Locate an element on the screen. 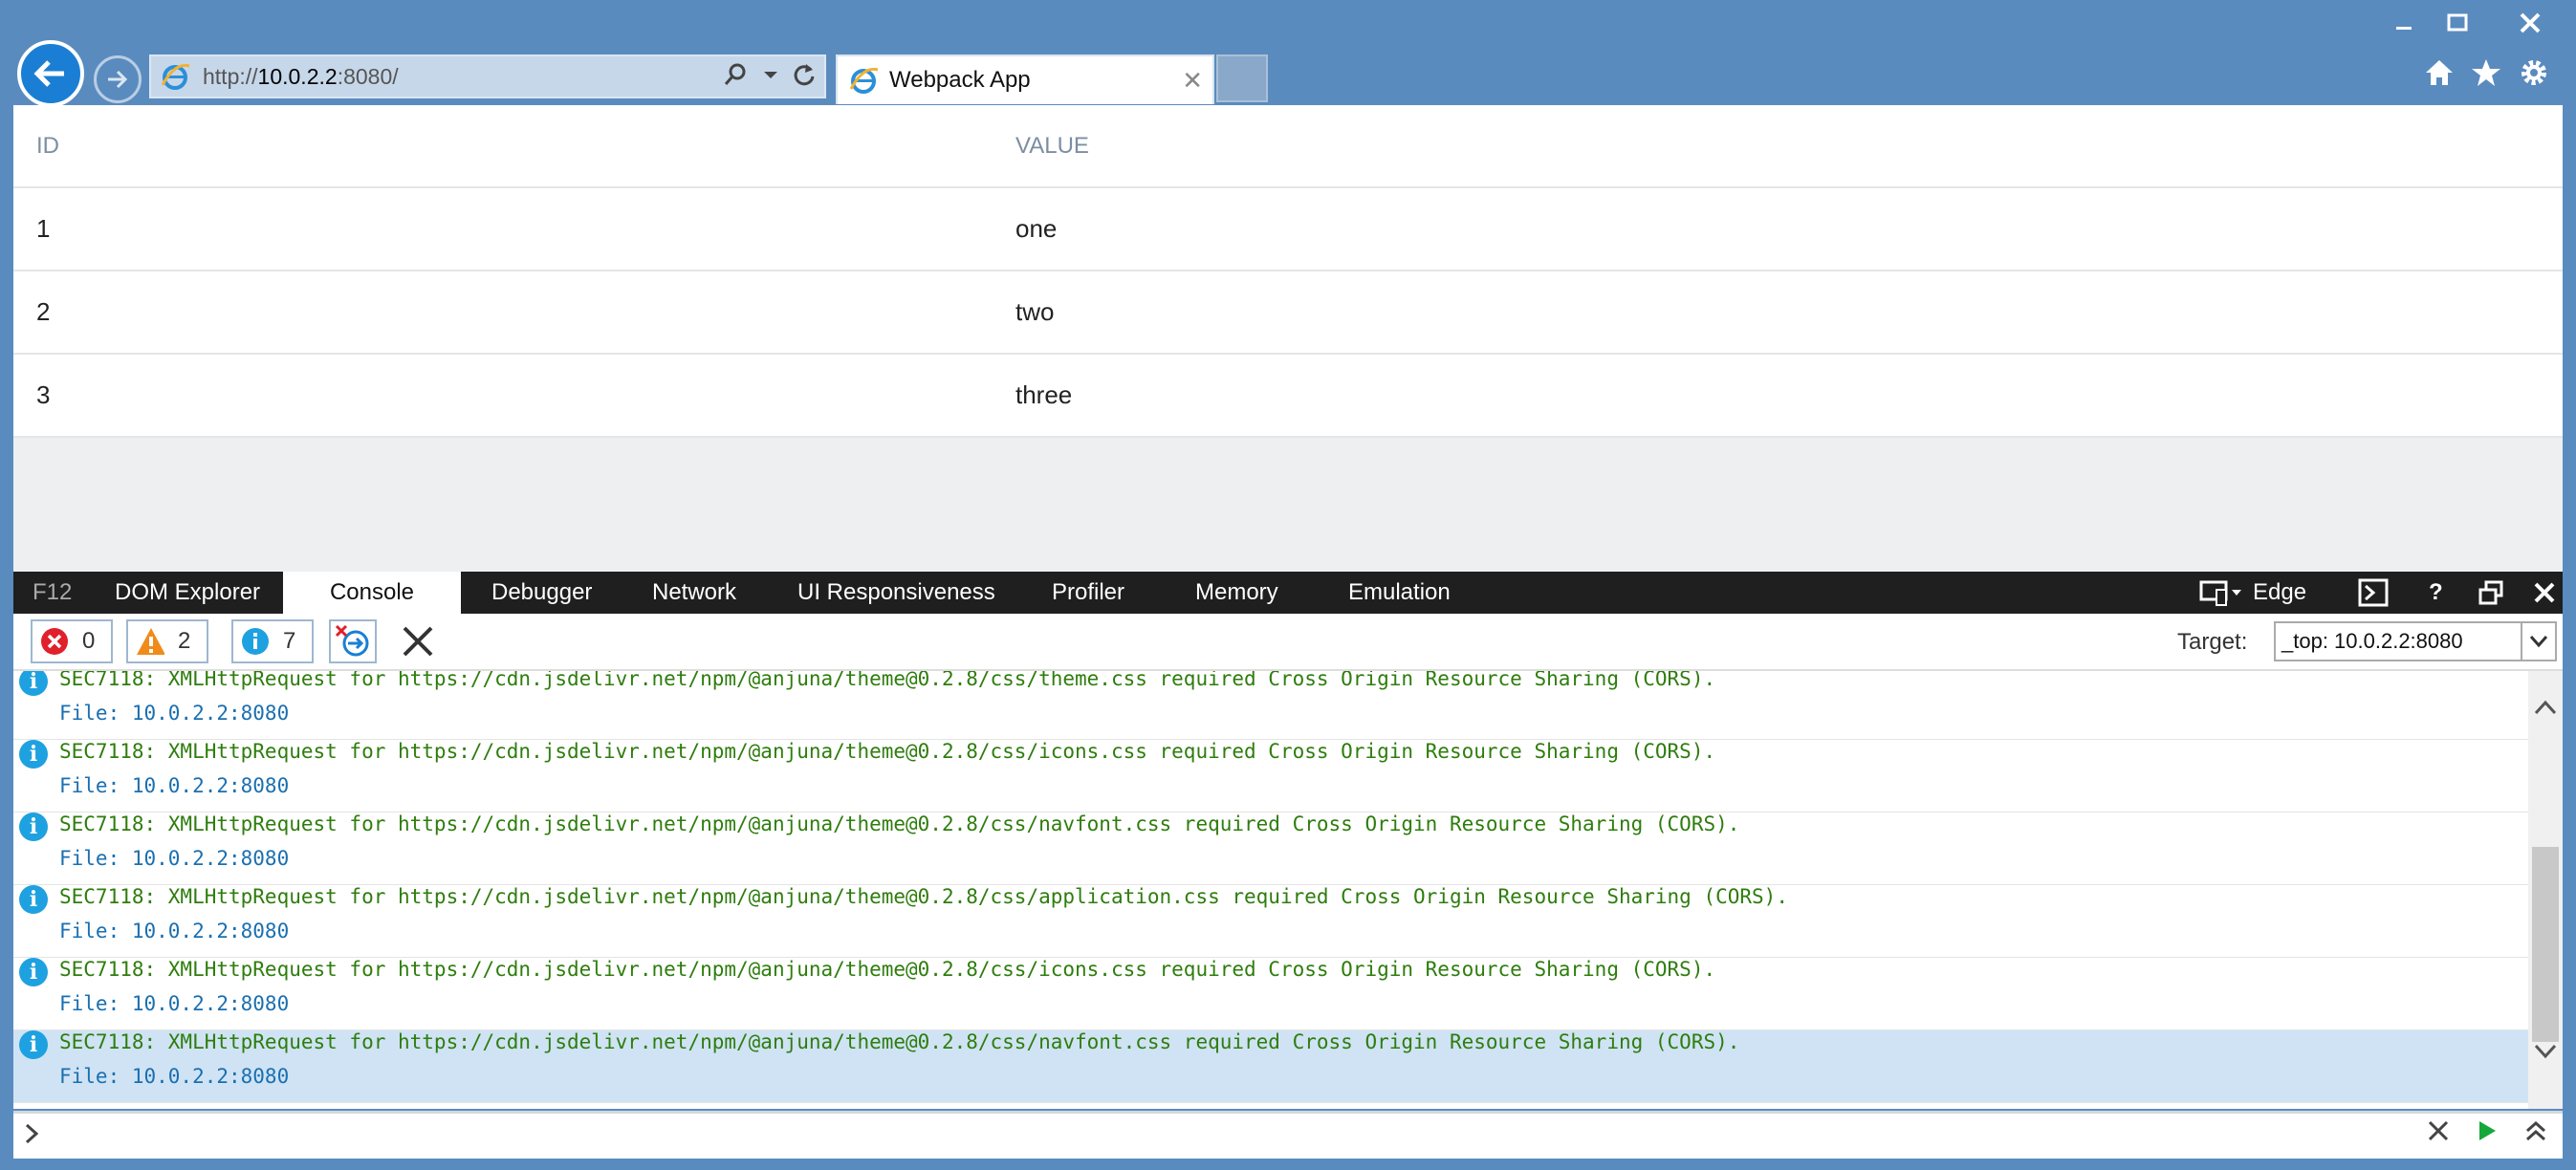 The height and width of the screenshot is (1170, 2576). refresh-icon is located at coordinates (804, 74).